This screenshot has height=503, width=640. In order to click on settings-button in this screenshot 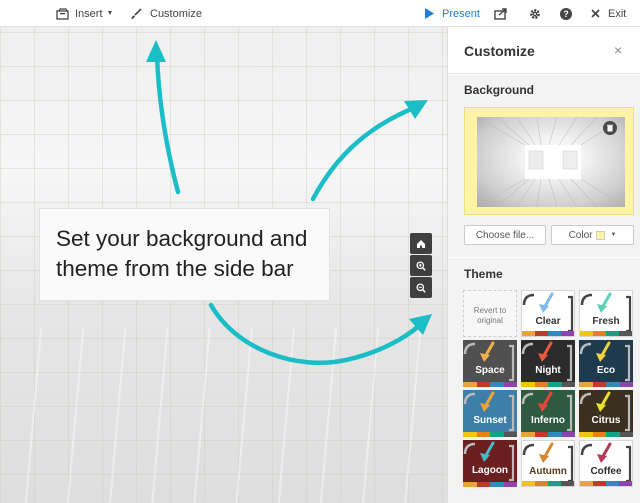, I will do `click(535, 13)`.